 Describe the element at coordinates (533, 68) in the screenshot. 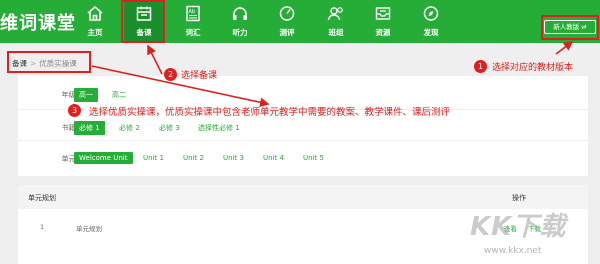

I see `annotation-text-1: 选择对应的教材版本` at that location.